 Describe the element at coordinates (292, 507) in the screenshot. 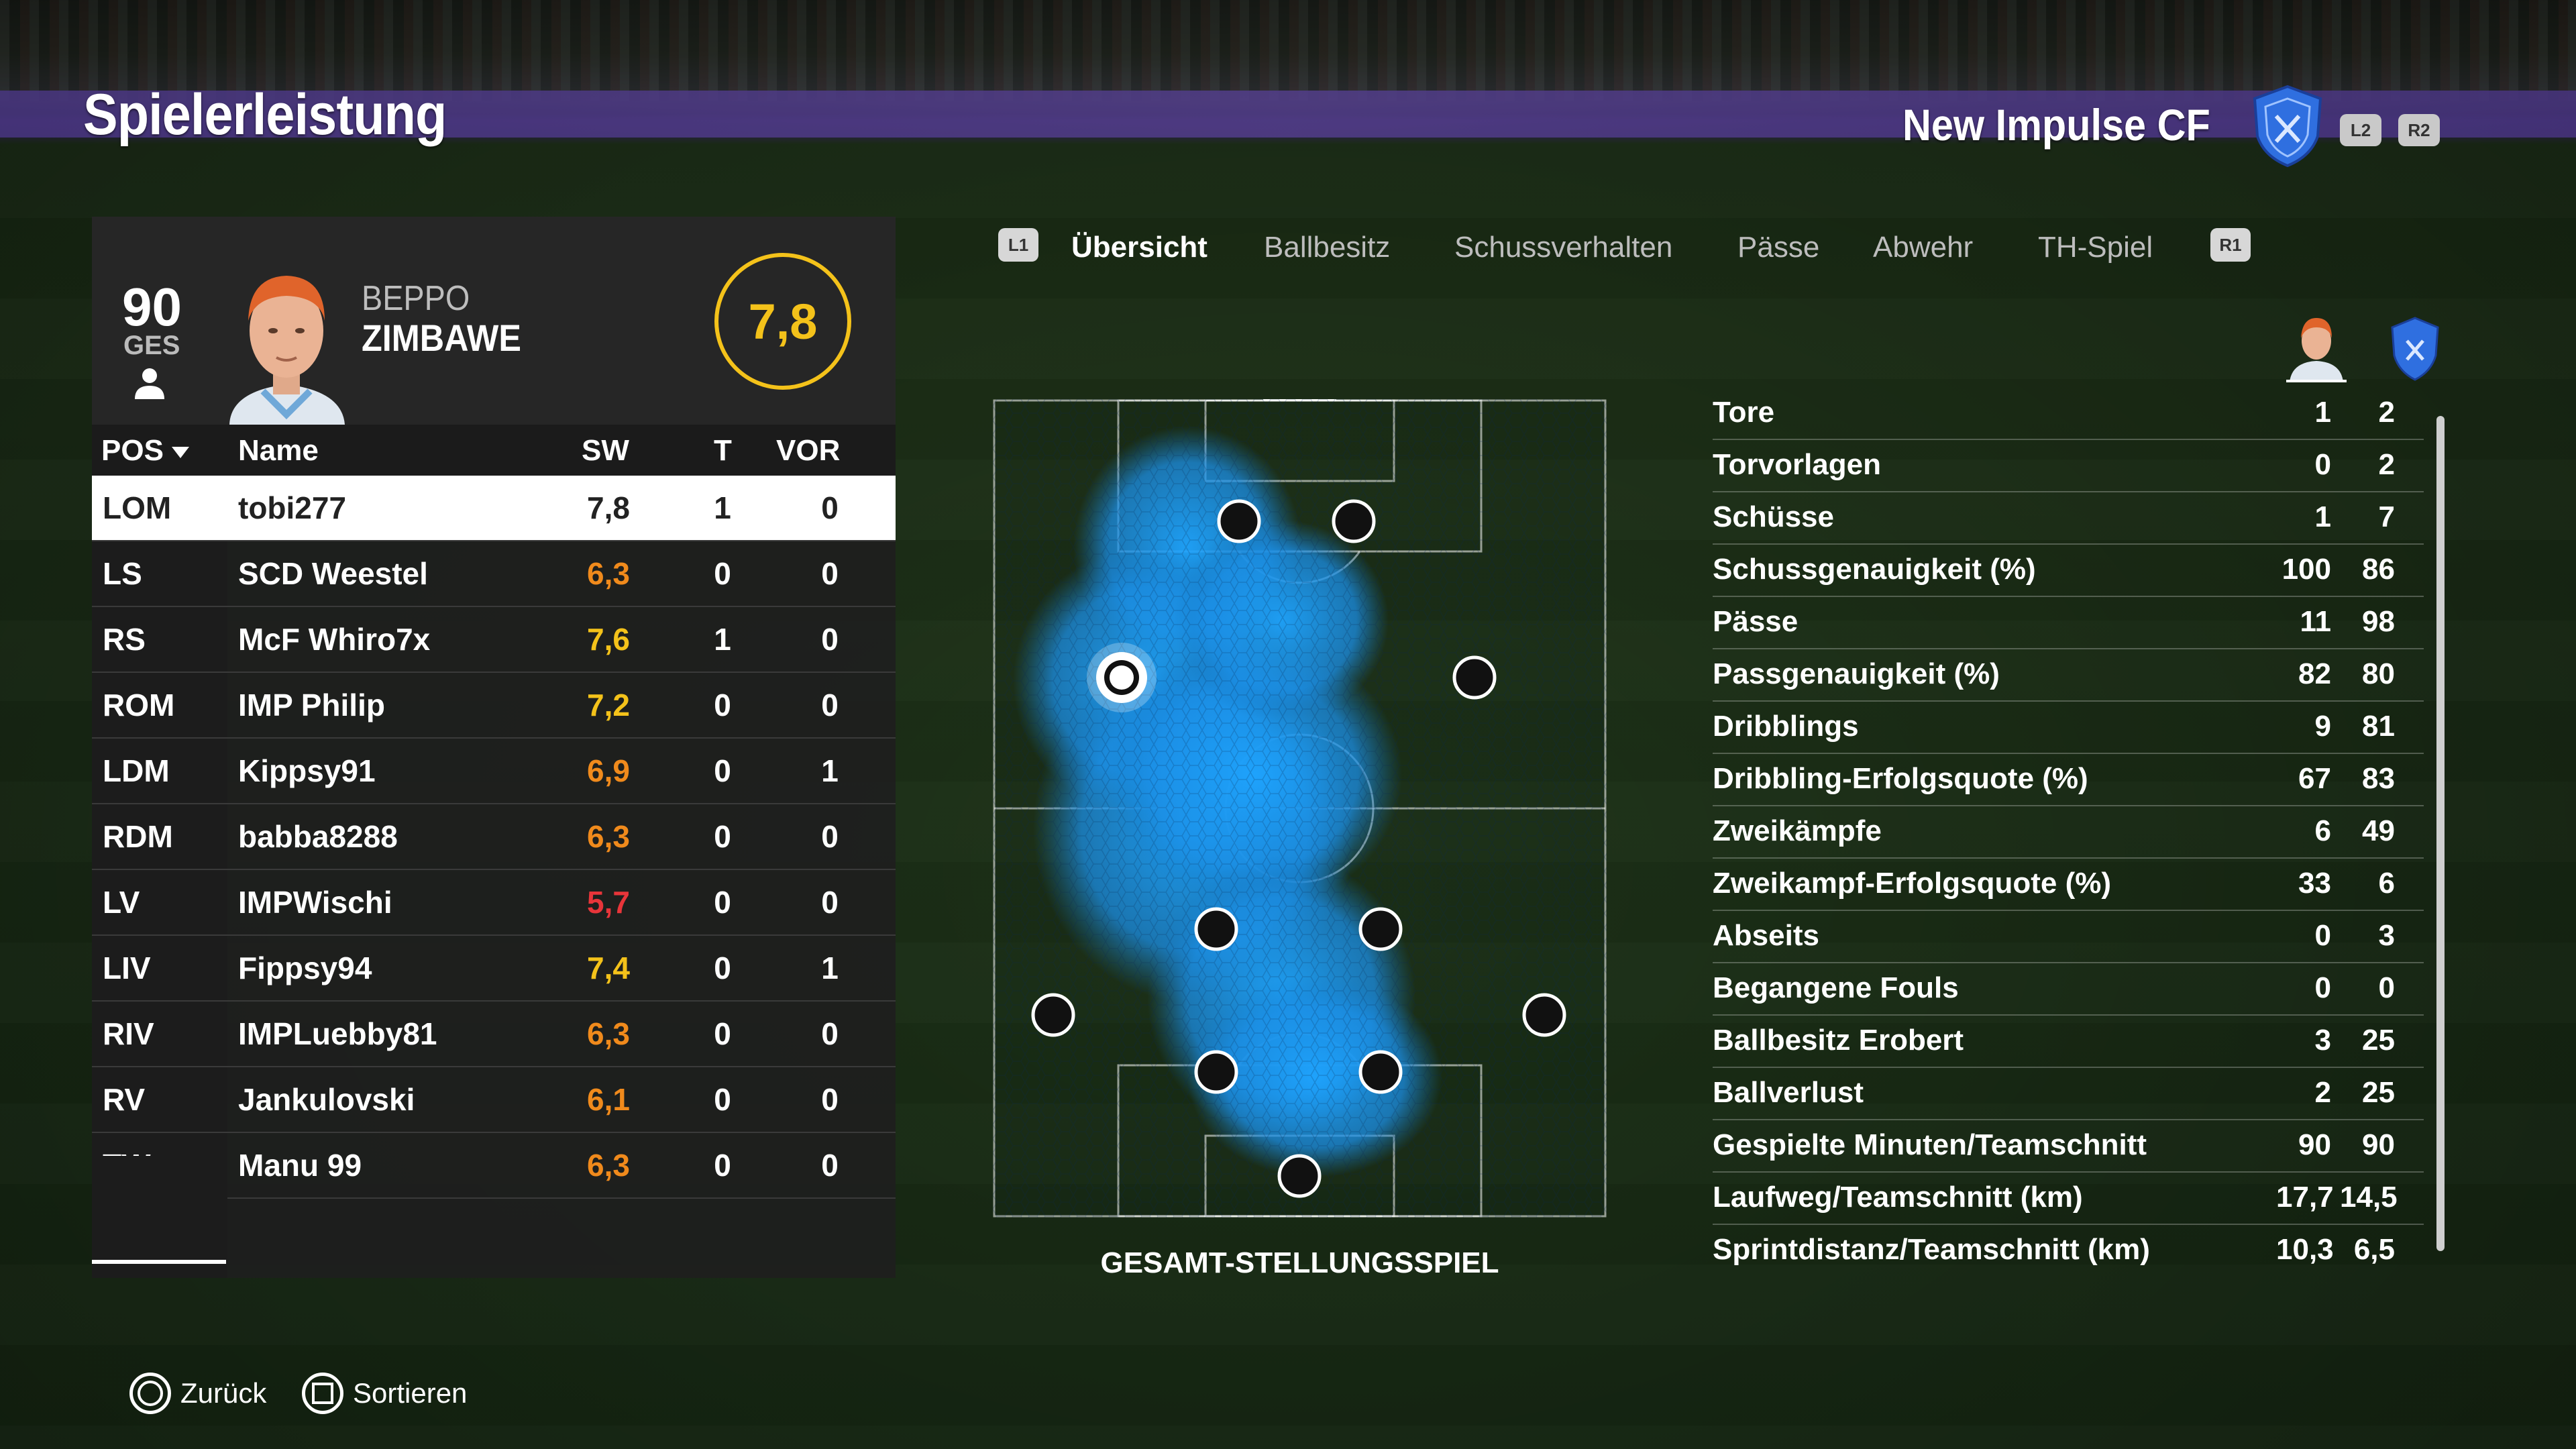

I see `row-name: tobi277` at that location.